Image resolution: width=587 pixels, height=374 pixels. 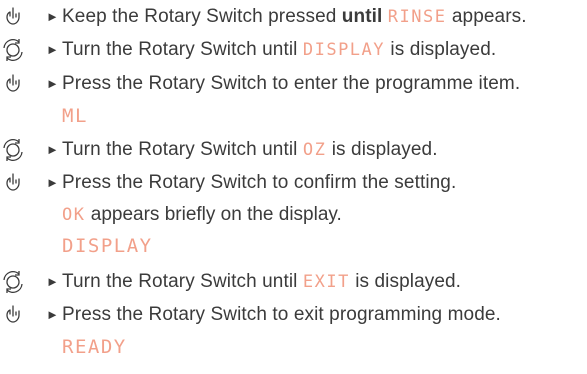 What do you see at coordinates (405, 281) in the screenshot?
I see `step-6-text-post: is displayed.` at bounding box center [405, 281].